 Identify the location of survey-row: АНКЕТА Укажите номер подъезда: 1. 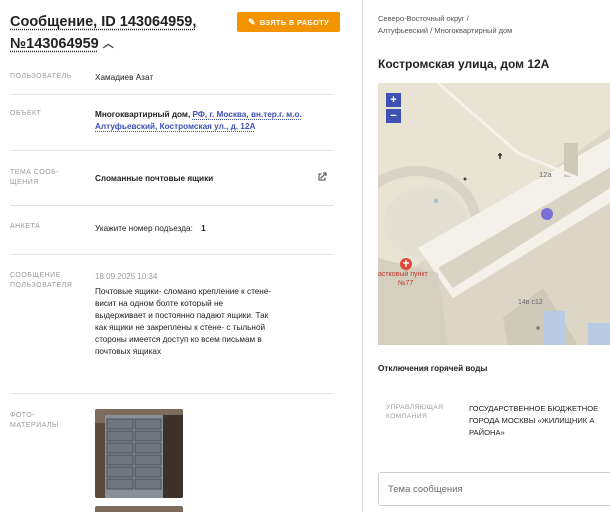
(172, 229).